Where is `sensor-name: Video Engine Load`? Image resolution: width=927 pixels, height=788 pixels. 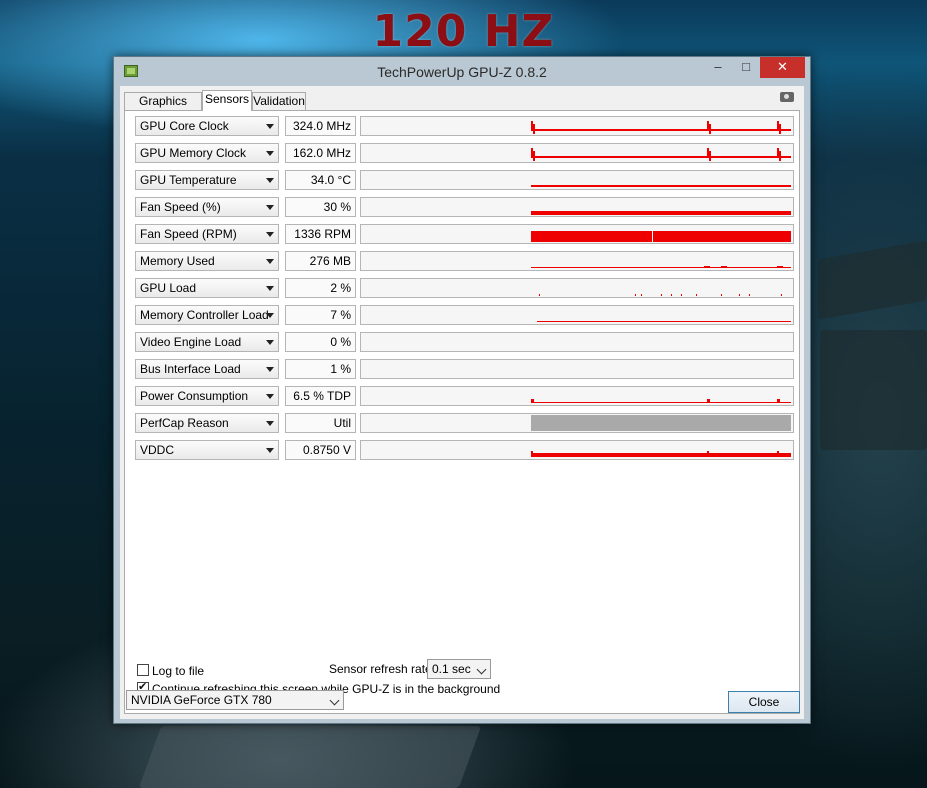
sensor-name: Video Engine Load is located at coordinates (191, 342).